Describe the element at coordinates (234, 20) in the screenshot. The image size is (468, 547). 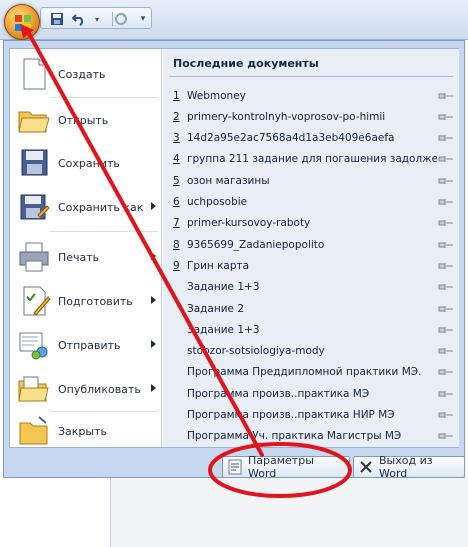
I see `quick-access-toolbar: ▾ ▾` at that location.